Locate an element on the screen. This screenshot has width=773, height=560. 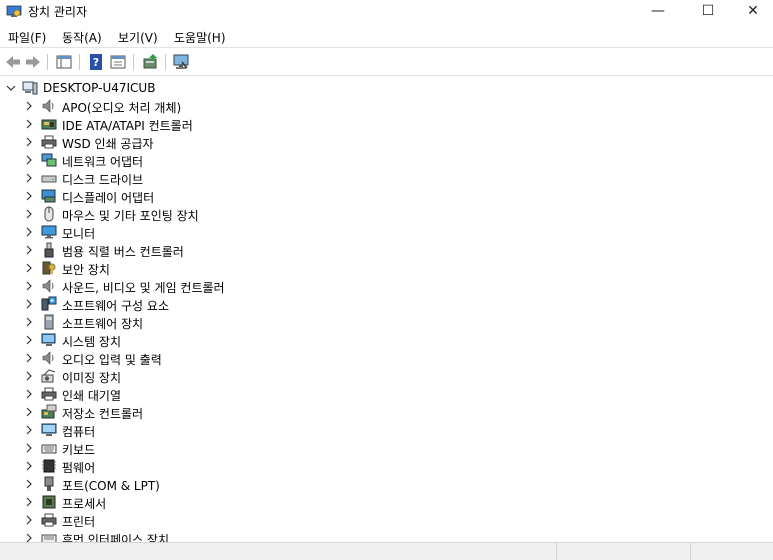
tree-item: 시스템 장치 is located at coordinates (386, 340).